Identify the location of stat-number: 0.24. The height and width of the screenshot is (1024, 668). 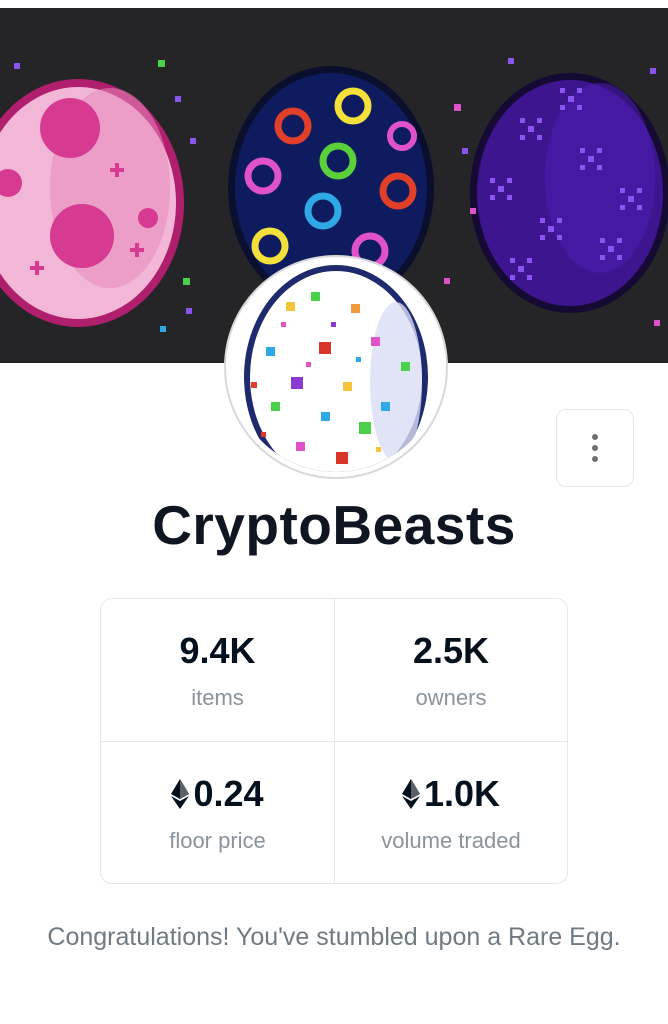
(228, 793).